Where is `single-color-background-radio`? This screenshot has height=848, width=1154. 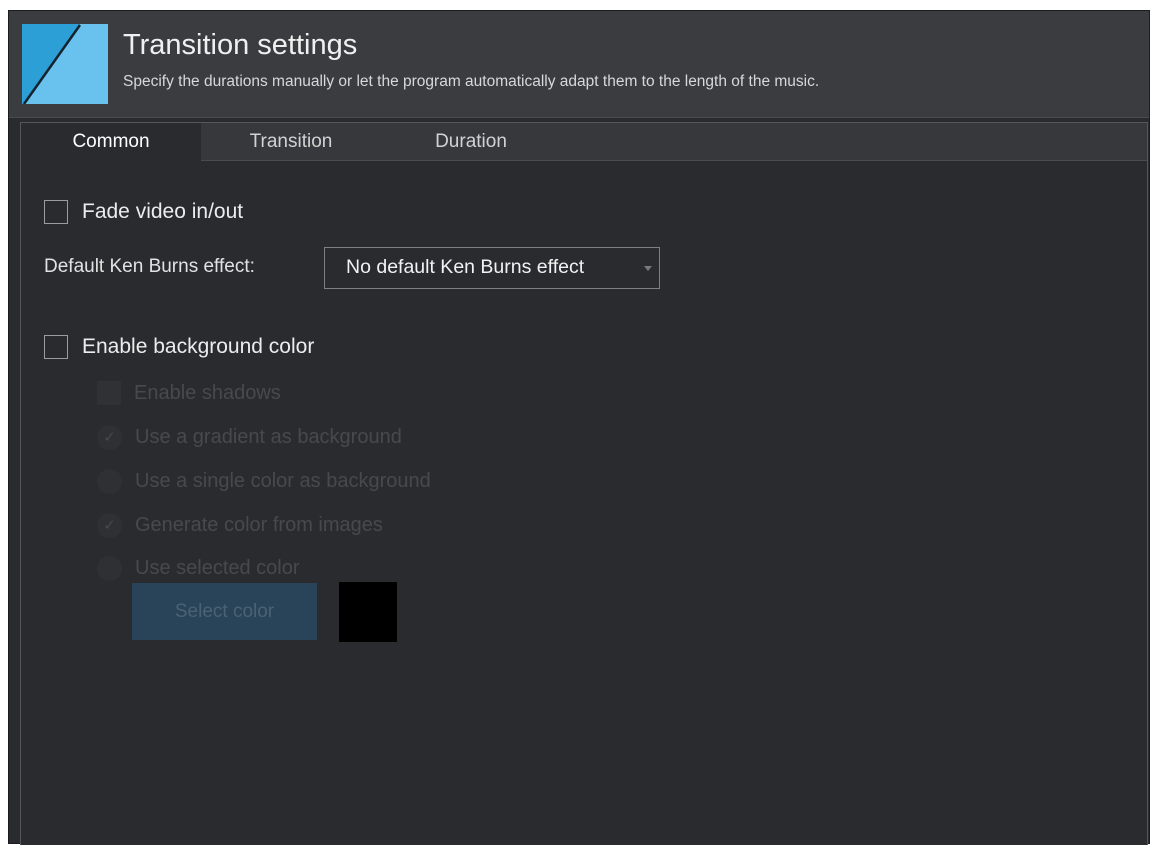 single-color-background-radio is located at coordinates (109, 481).